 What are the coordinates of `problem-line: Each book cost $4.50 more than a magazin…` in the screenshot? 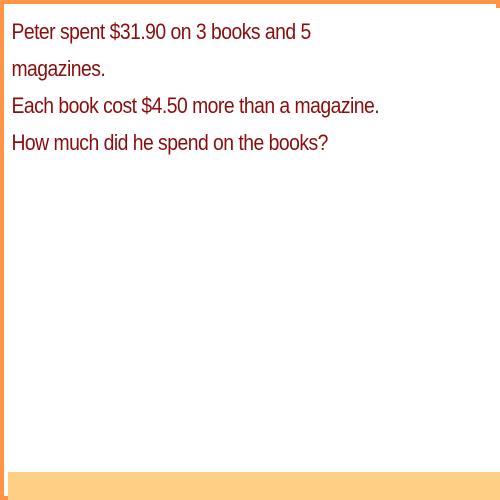 It's located at (195, 105).